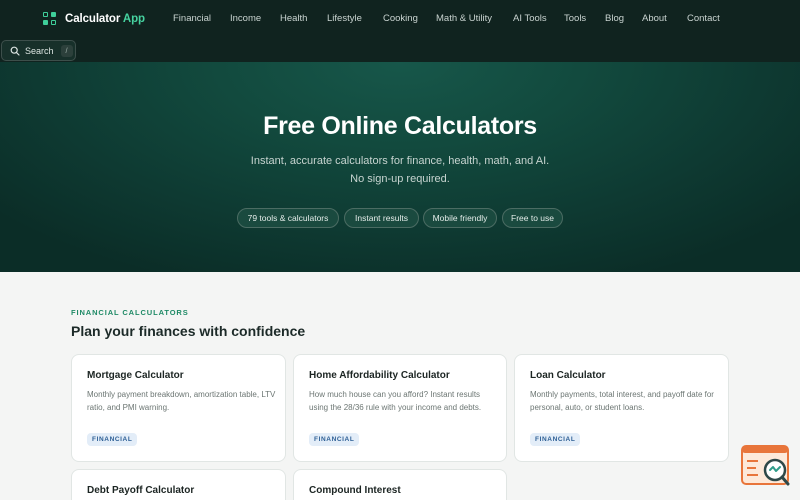  I want to click on calculator-card-debt-payoff: Debt Payoff Calculator, so click(178, 484).